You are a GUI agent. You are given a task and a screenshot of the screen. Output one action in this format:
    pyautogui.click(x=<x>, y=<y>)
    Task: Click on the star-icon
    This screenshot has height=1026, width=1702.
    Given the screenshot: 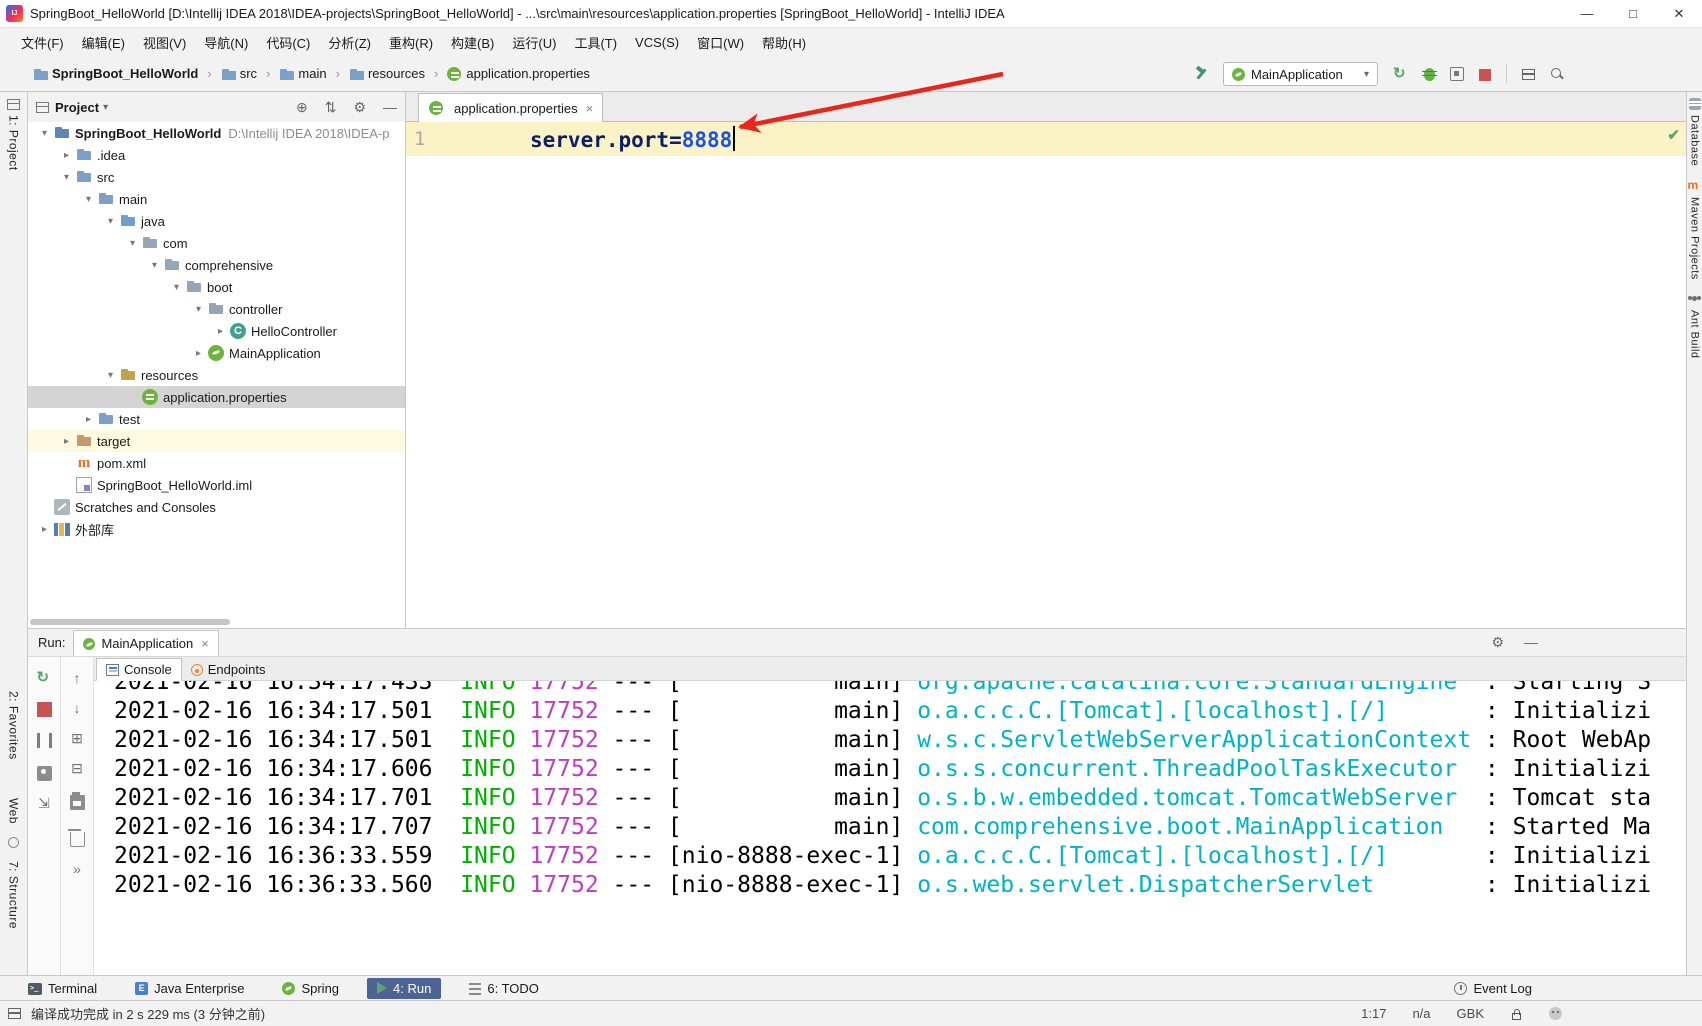 What is the action you would take?
    pyautogui.click(x=13, y=779)
    